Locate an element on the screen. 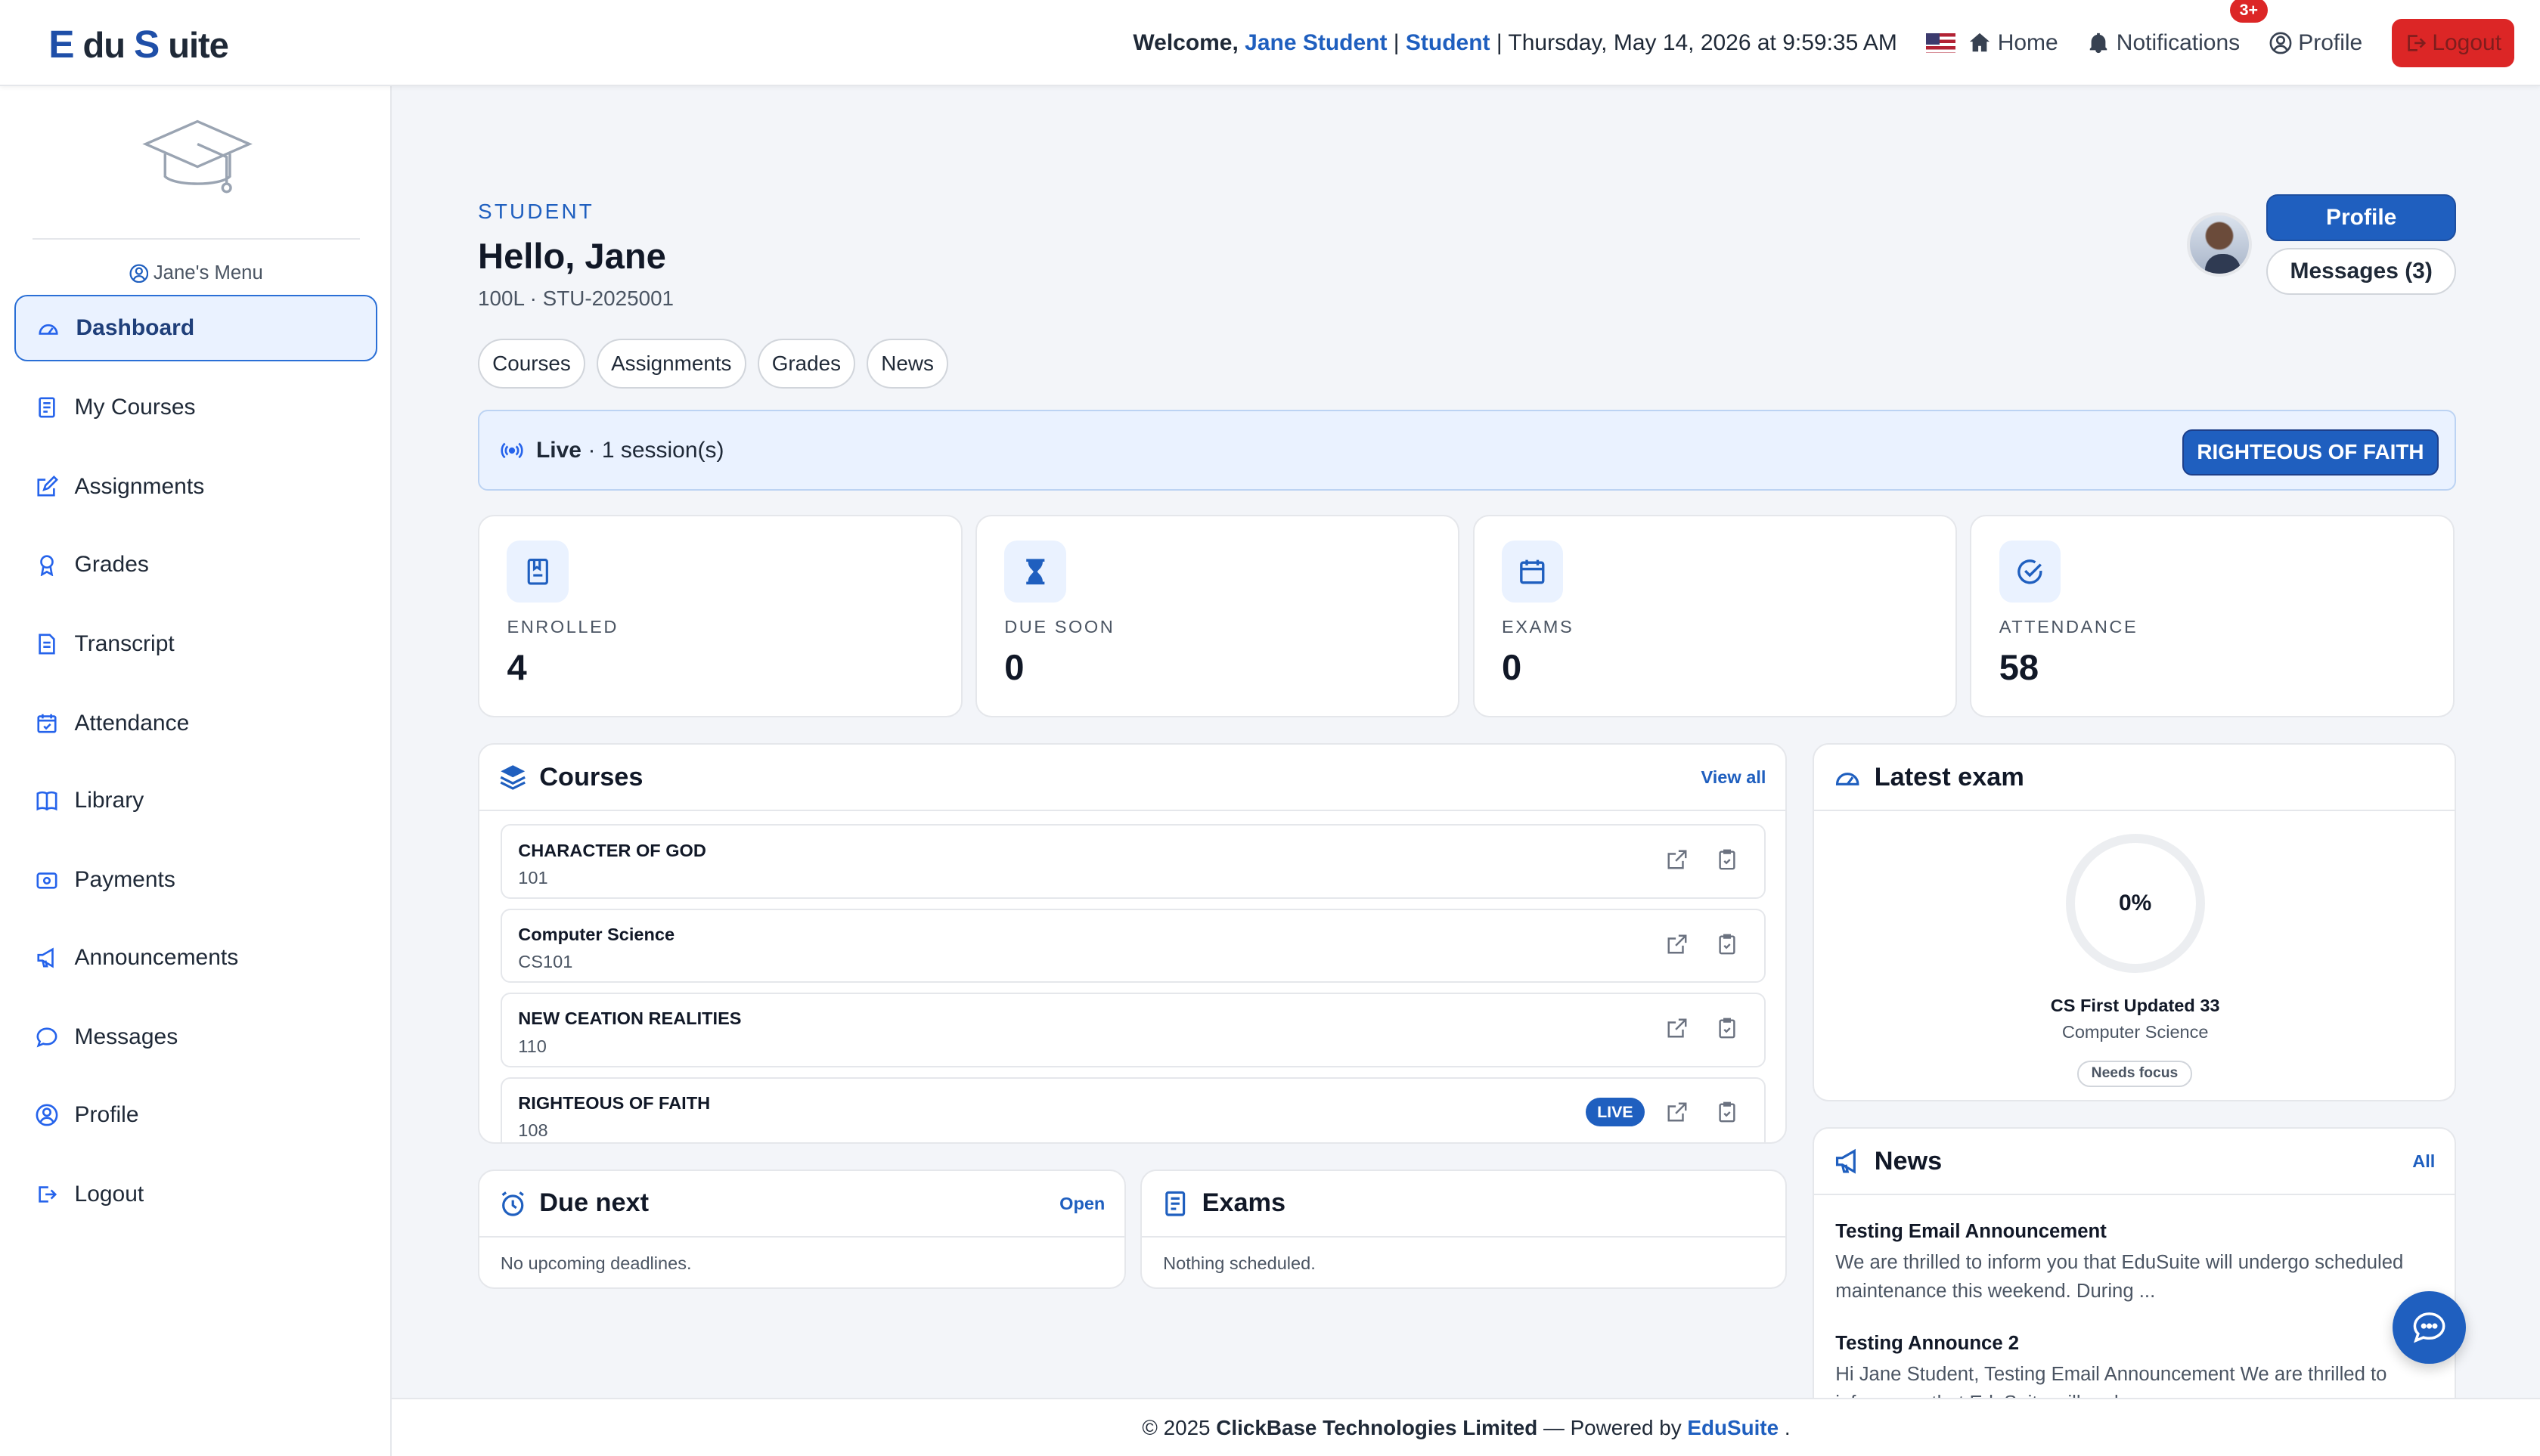  sidebar-item-label: Logout is located at coordinates (109, 1194).